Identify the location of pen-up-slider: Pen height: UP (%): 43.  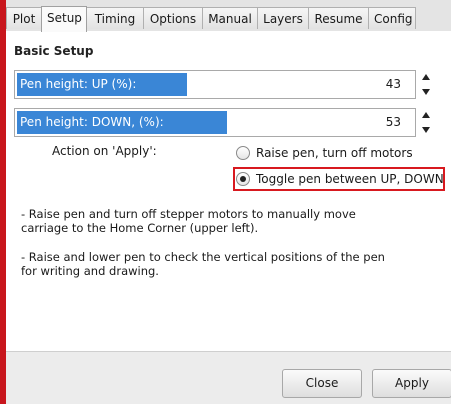
(215, 84).